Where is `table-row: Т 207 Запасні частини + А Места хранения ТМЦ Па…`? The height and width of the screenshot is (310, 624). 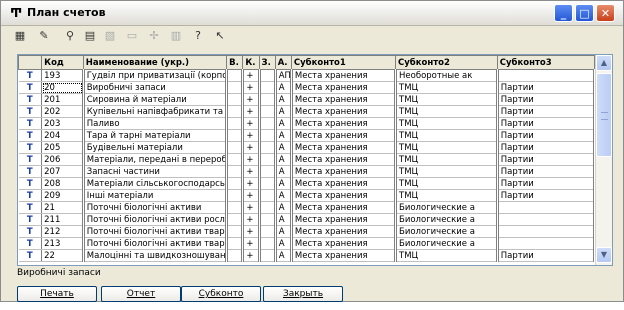 table-row: Т 207 Запасні частини + А Места хранения ТМЦ Па… is located at coordinates (307, 171).